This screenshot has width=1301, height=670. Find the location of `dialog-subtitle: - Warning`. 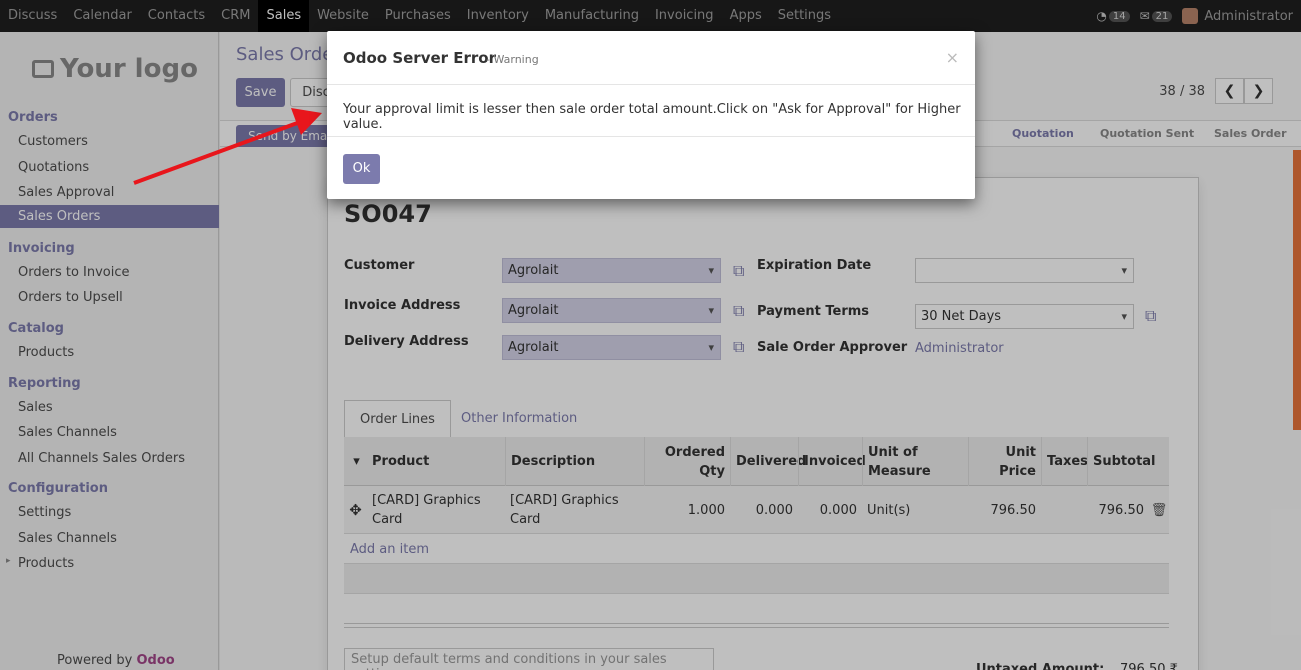

dialog-subtitle: - Warning is located at coordinates (512, 59).